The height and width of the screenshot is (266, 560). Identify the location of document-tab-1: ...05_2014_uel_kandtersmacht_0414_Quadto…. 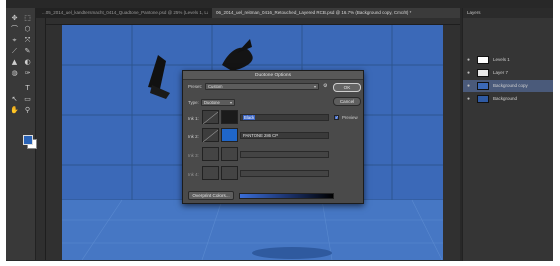
(123, 13).